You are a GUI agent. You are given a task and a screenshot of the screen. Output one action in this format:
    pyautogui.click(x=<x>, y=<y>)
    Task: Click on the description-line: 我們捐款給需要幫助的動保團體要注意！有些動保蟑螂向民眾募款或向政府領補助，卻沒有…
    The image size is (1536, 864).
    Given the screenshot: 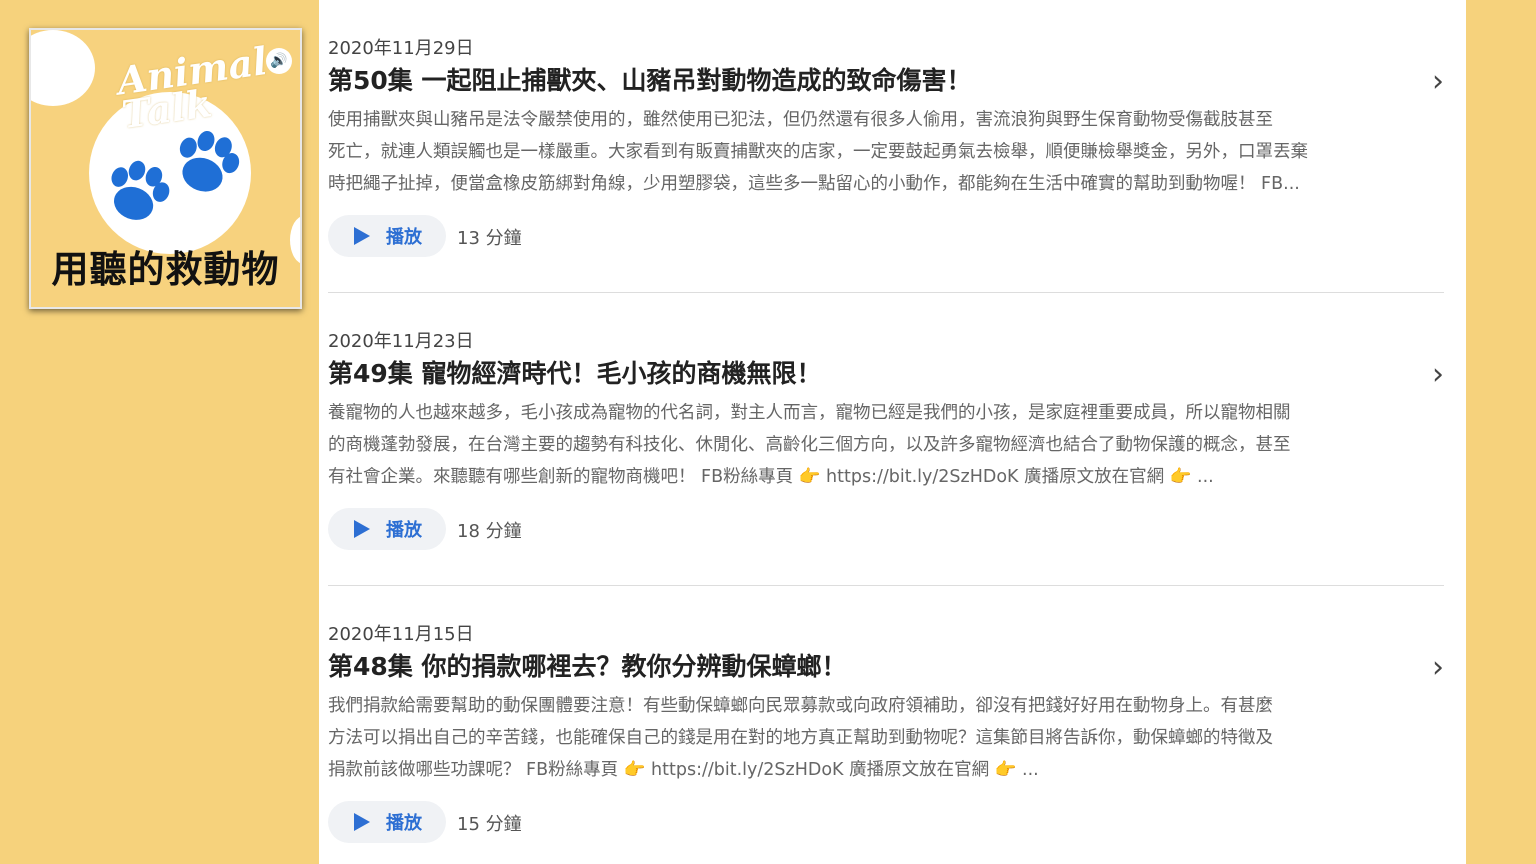 What is the action you would take?
    pyautogui.click(x=800, y=706)
    